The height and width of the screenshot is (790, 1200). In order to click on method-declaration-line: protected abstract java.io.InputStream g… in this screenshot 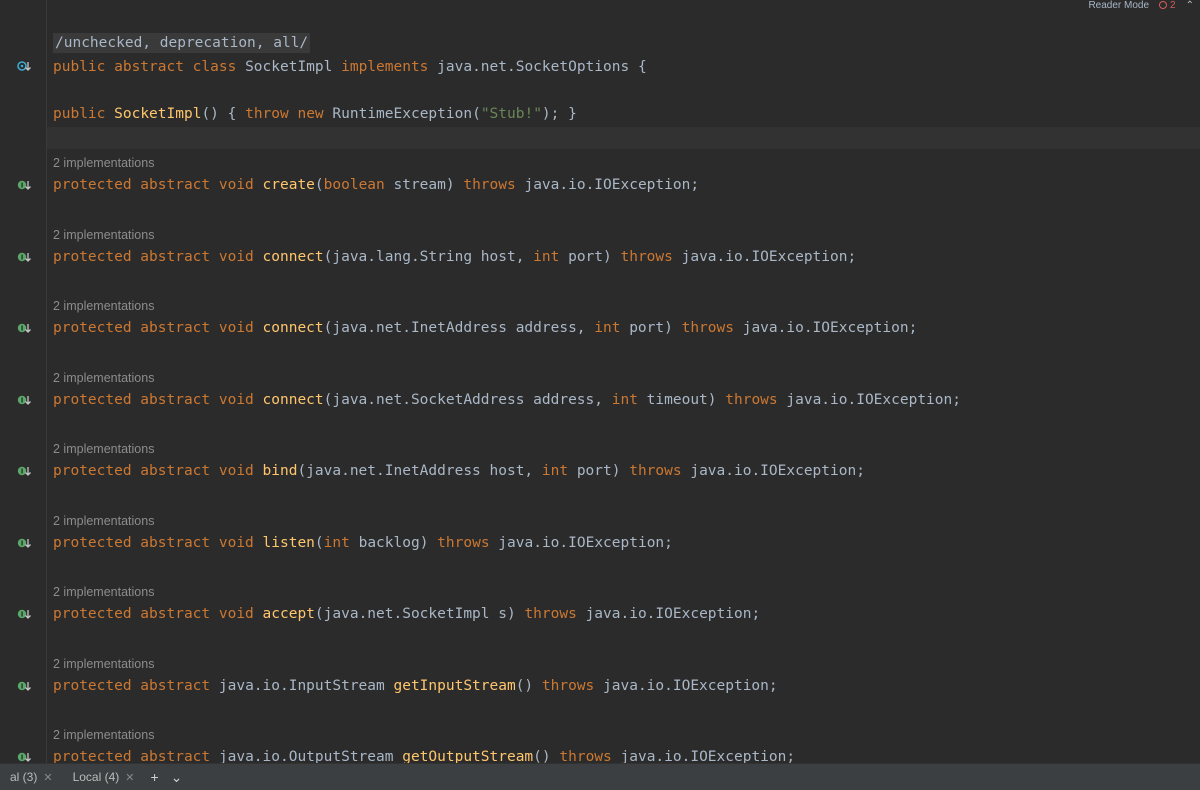, I will do `click(415, 686)`.